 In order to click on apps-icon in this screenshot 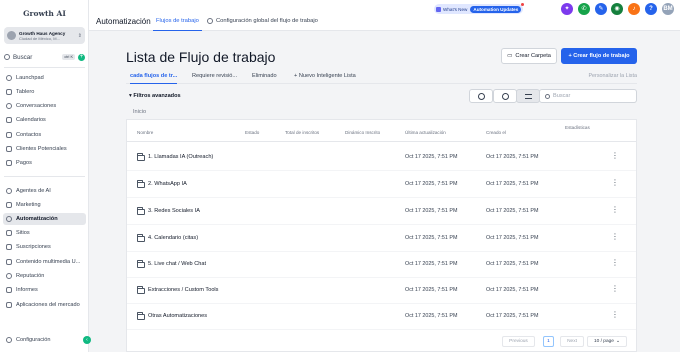, I will do `click(9, 305)`.